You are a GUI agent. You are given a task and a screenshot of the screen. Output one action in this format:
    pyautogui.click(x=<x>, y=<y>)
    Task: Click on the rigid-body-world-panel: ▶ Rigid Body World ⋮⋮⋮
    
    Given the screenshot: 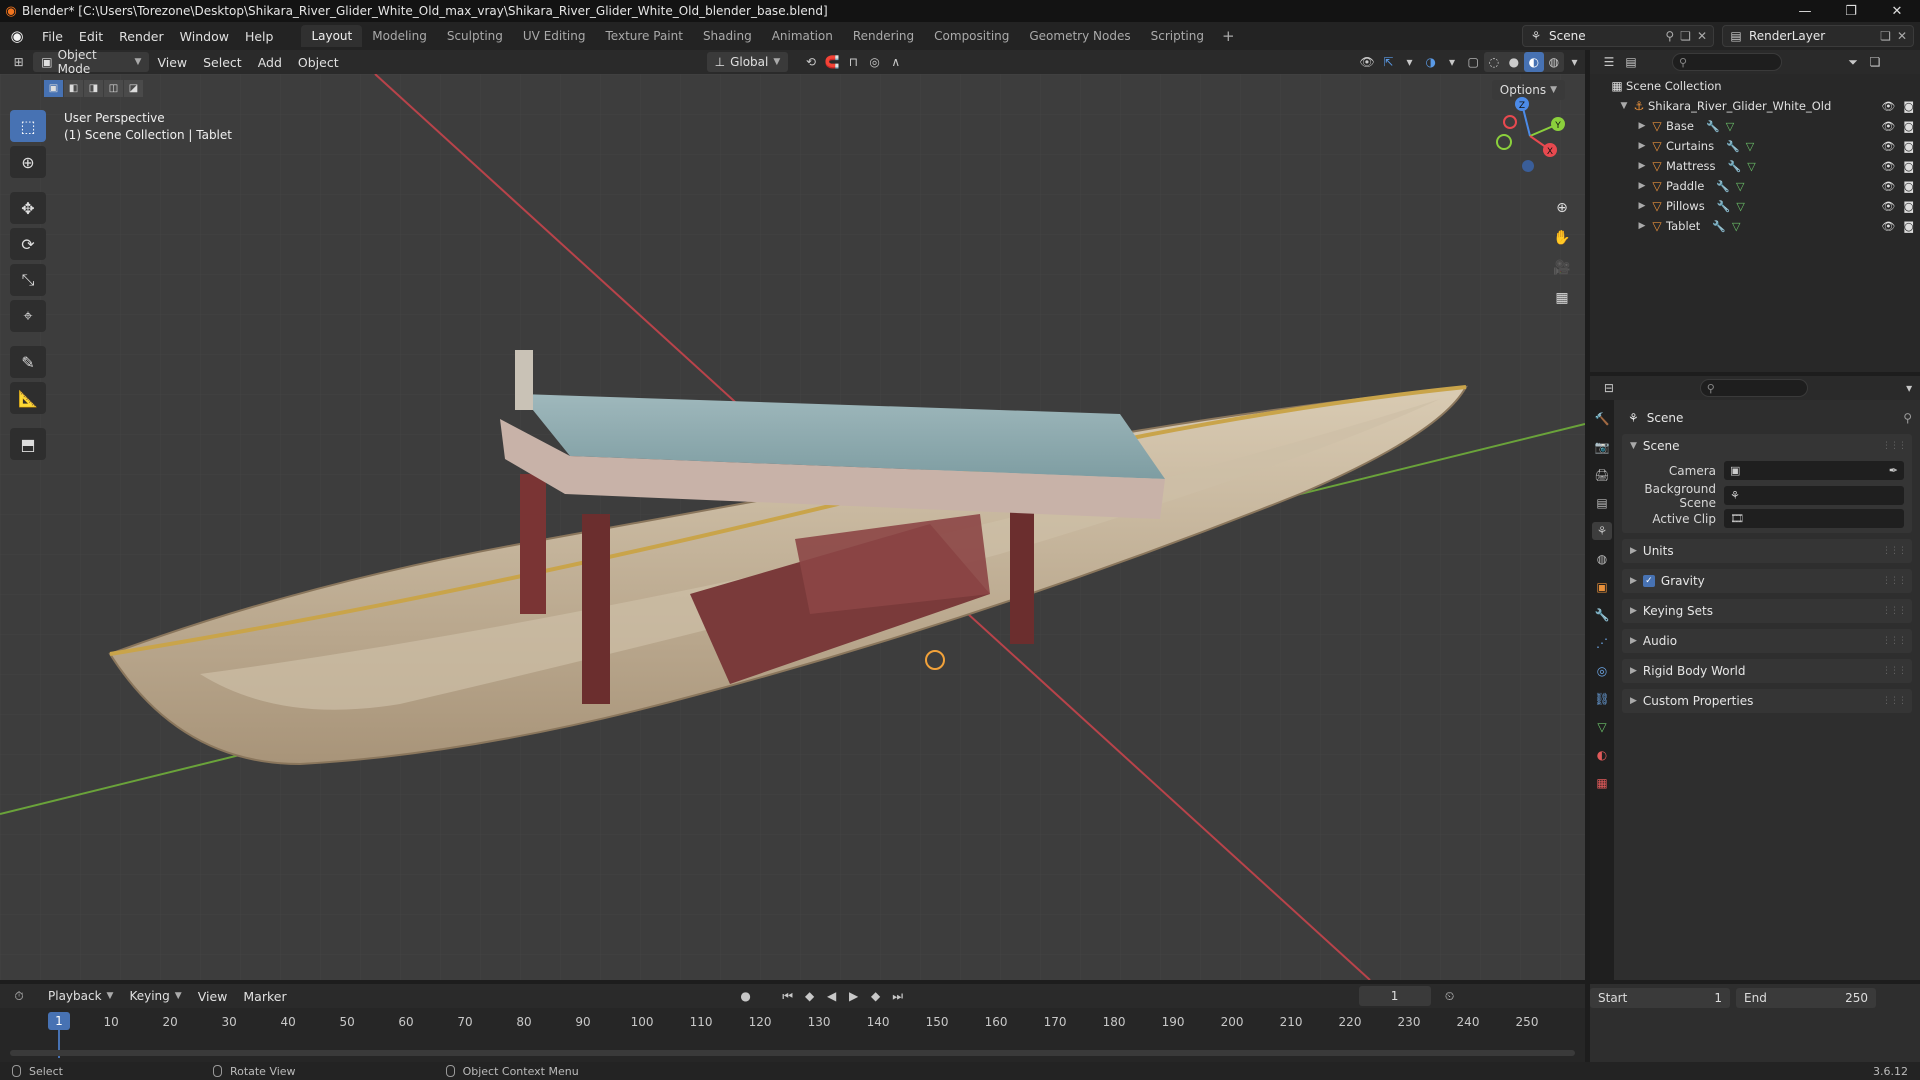 What is the action you would take?
    pyautogui.click(x=1767, y=671)
    